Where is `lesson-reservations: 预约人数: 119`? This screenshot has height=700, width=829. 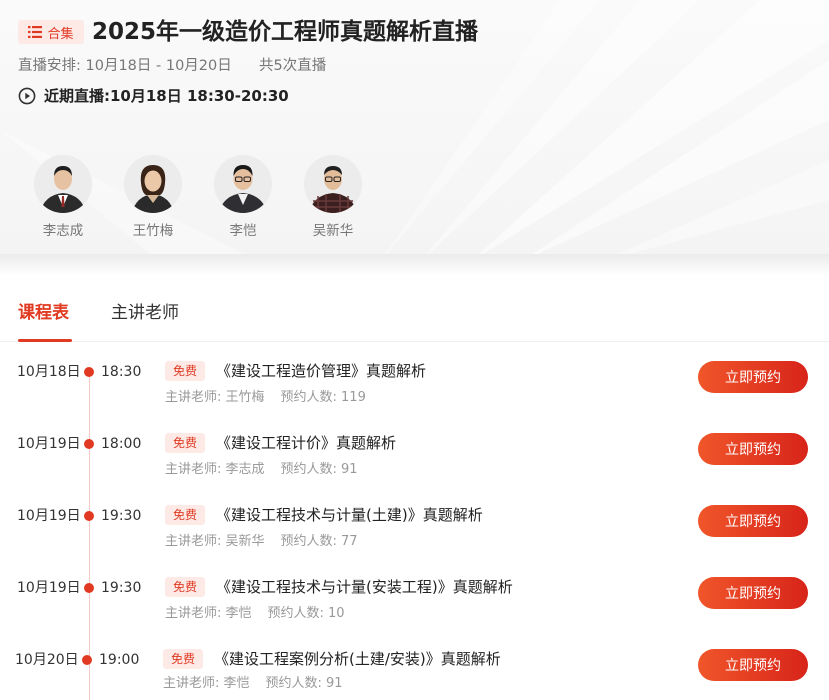 lesson-reservations: 预约人数: 119 is located at coordinates (323, 397).